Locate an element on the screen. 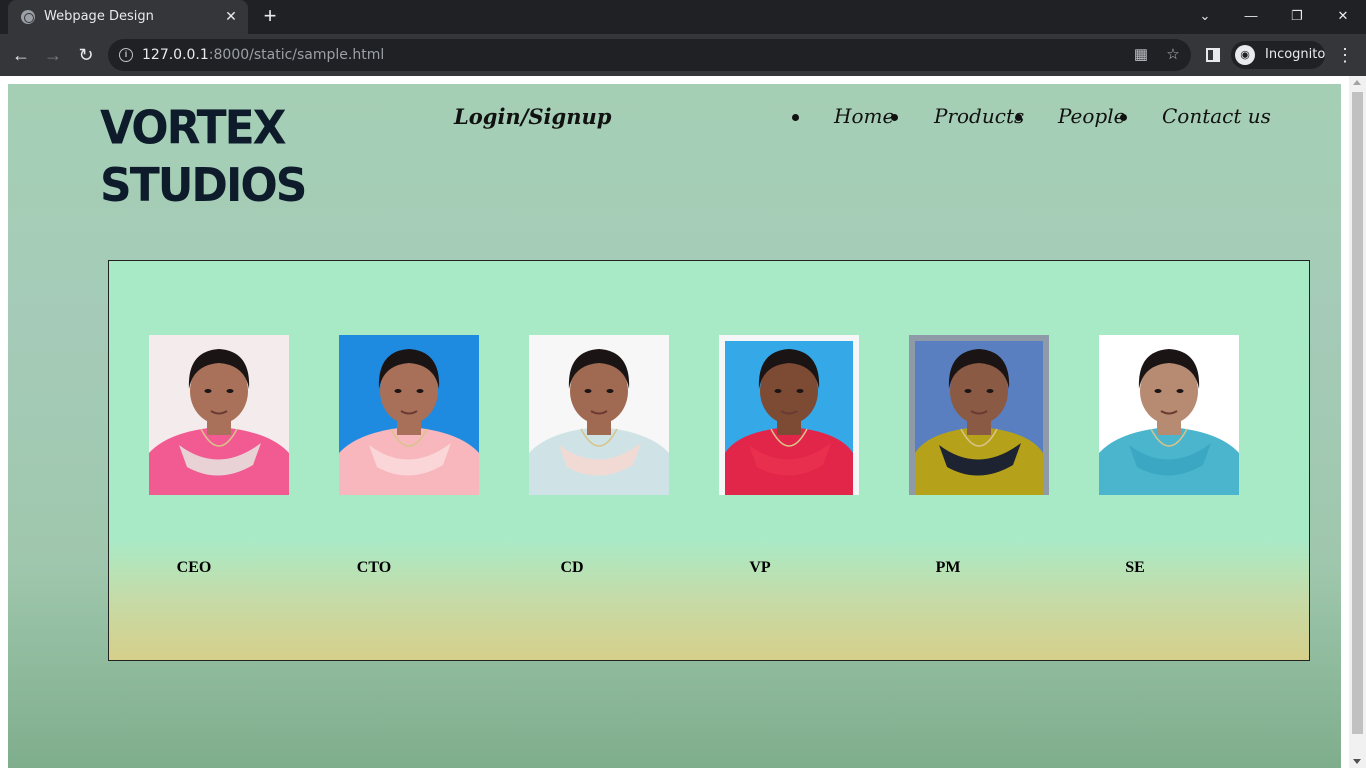 The height and width of the screenshot is (768, 1366). vertical-scrollbar is located at coordinates (1357, 422).